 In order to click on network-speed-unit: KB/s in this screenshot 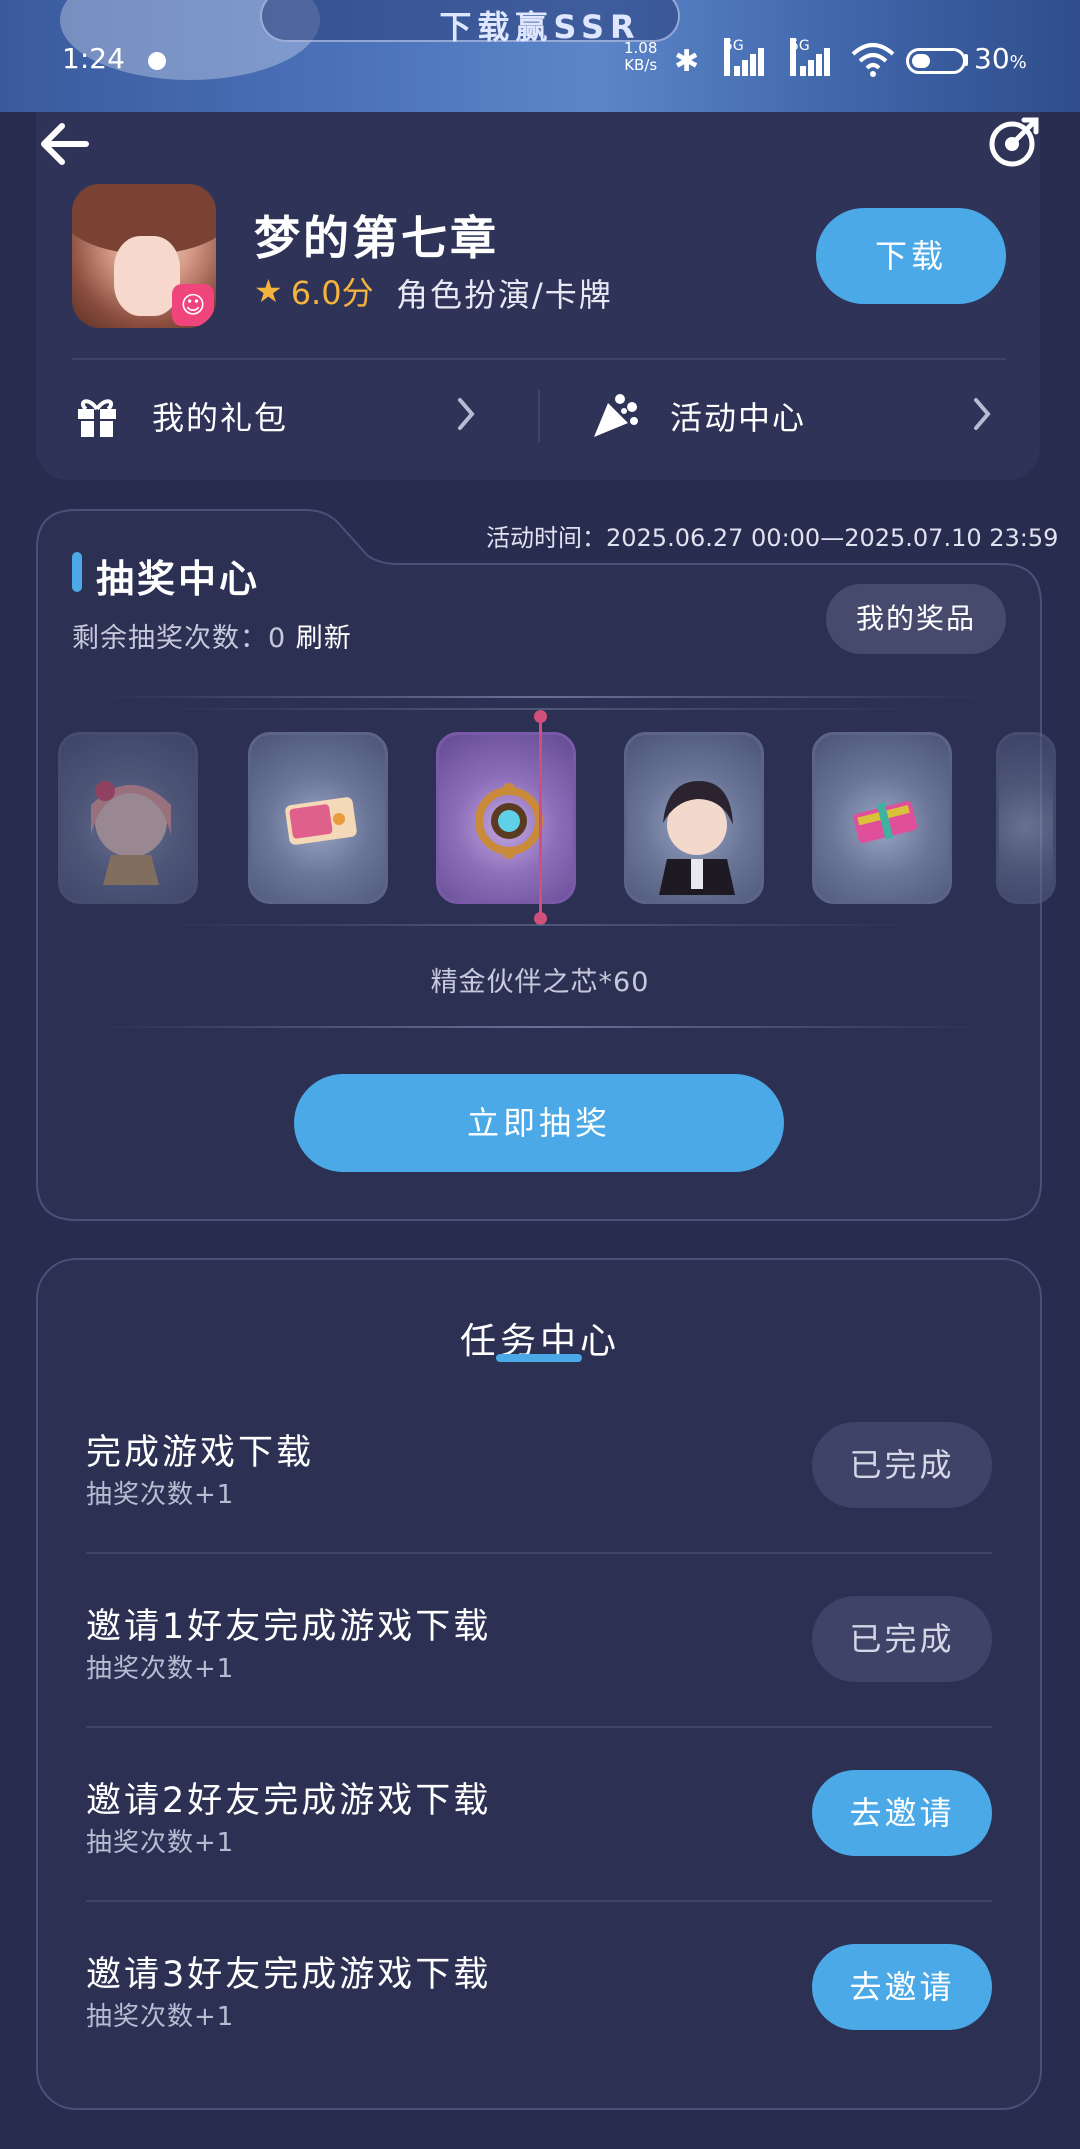, I will do `click(641, 65)`.